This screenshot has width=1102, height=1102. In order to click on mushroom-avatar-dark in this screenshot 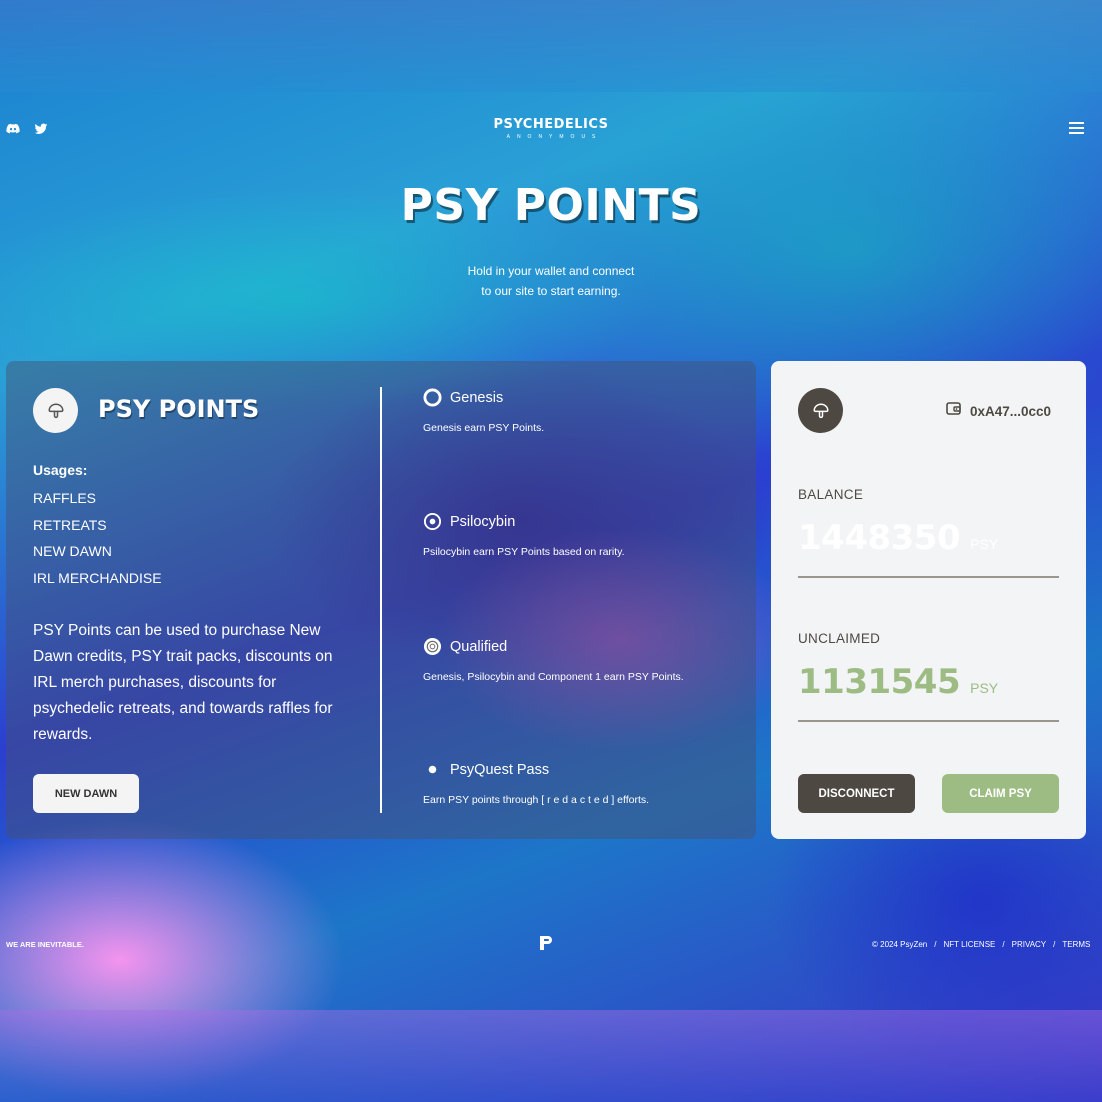, I will do `click(820, 410)`.